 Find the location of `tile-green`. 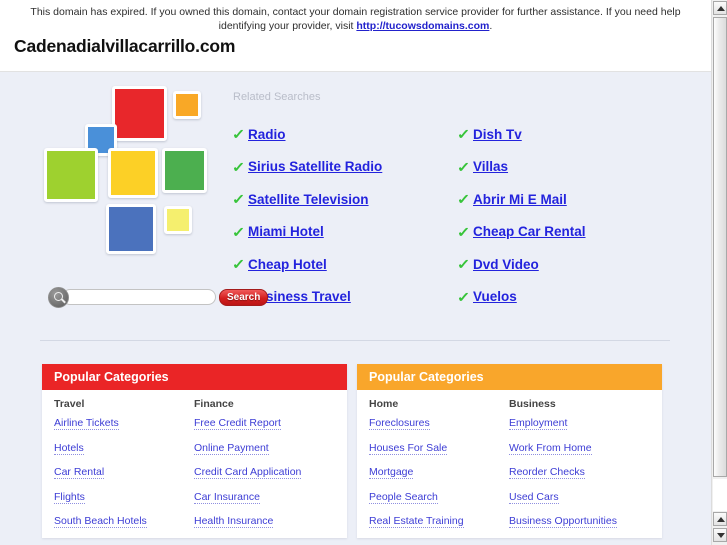

tile-green is located at coordinates (184, 170).